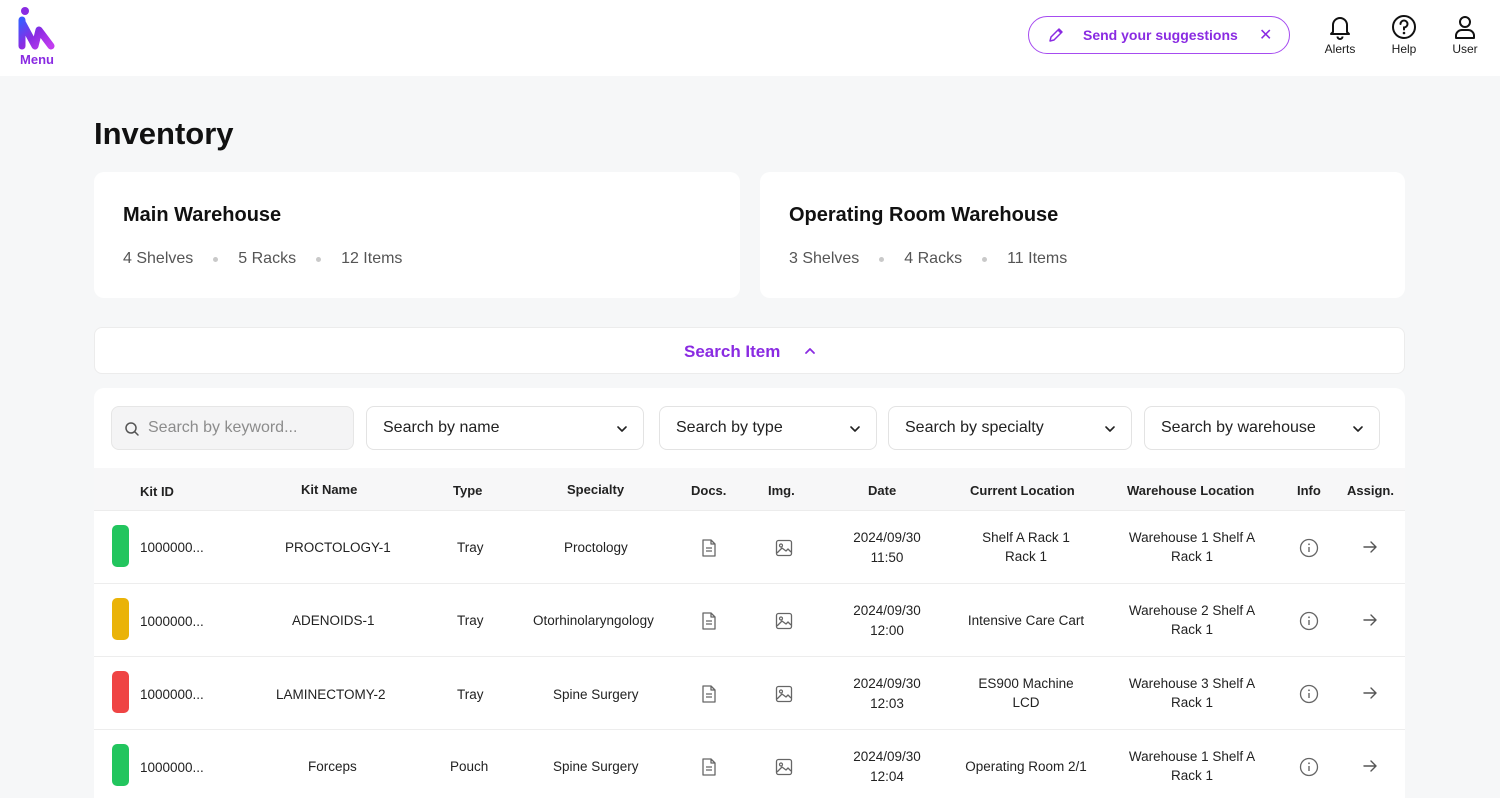 This screenshot has height=798, width=1500. What do you see at coordinates (974, 427) in the screenshot?
I see `specialty-select-value: Search by specialty` at bounding box center [974, 427].